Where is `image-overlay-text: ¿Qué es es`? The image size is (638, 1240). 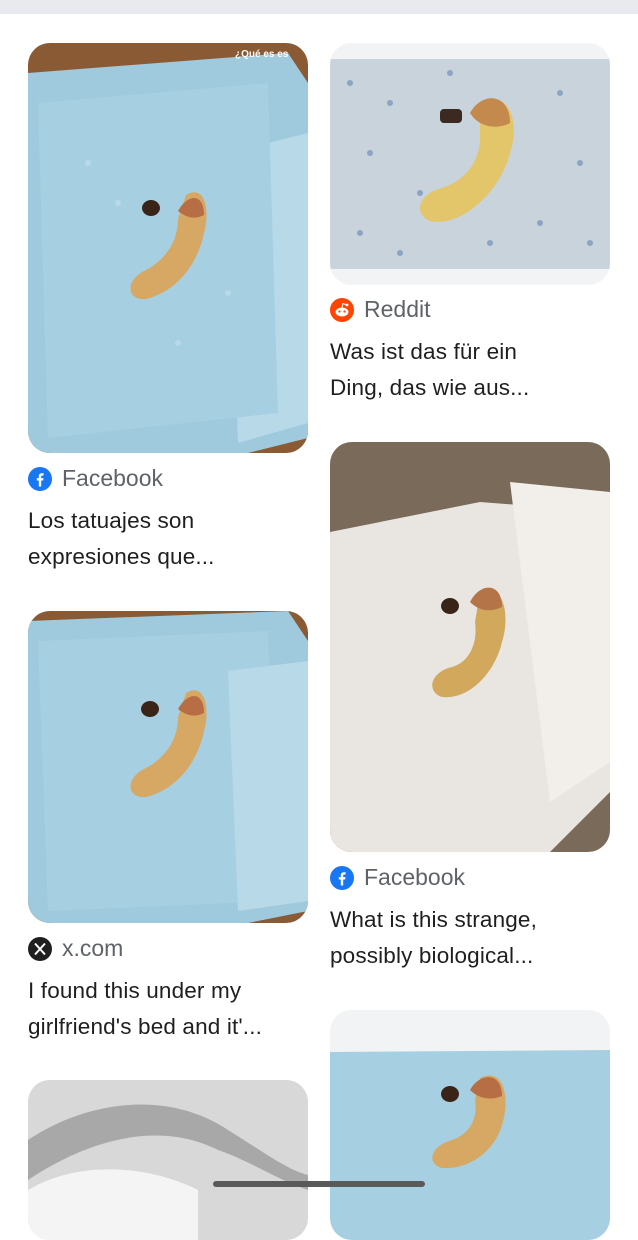 image-overlay-text: ¿Qué es es is located at coordinates (262, 54).